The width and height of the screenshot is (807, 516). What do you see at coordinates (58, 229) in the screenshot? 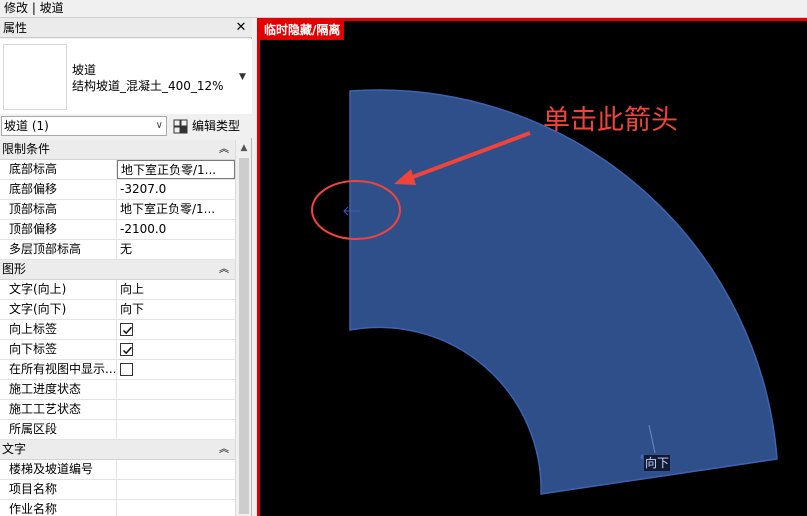
I see `property-name: 顶部偏移` at bounding box center [58, 229].